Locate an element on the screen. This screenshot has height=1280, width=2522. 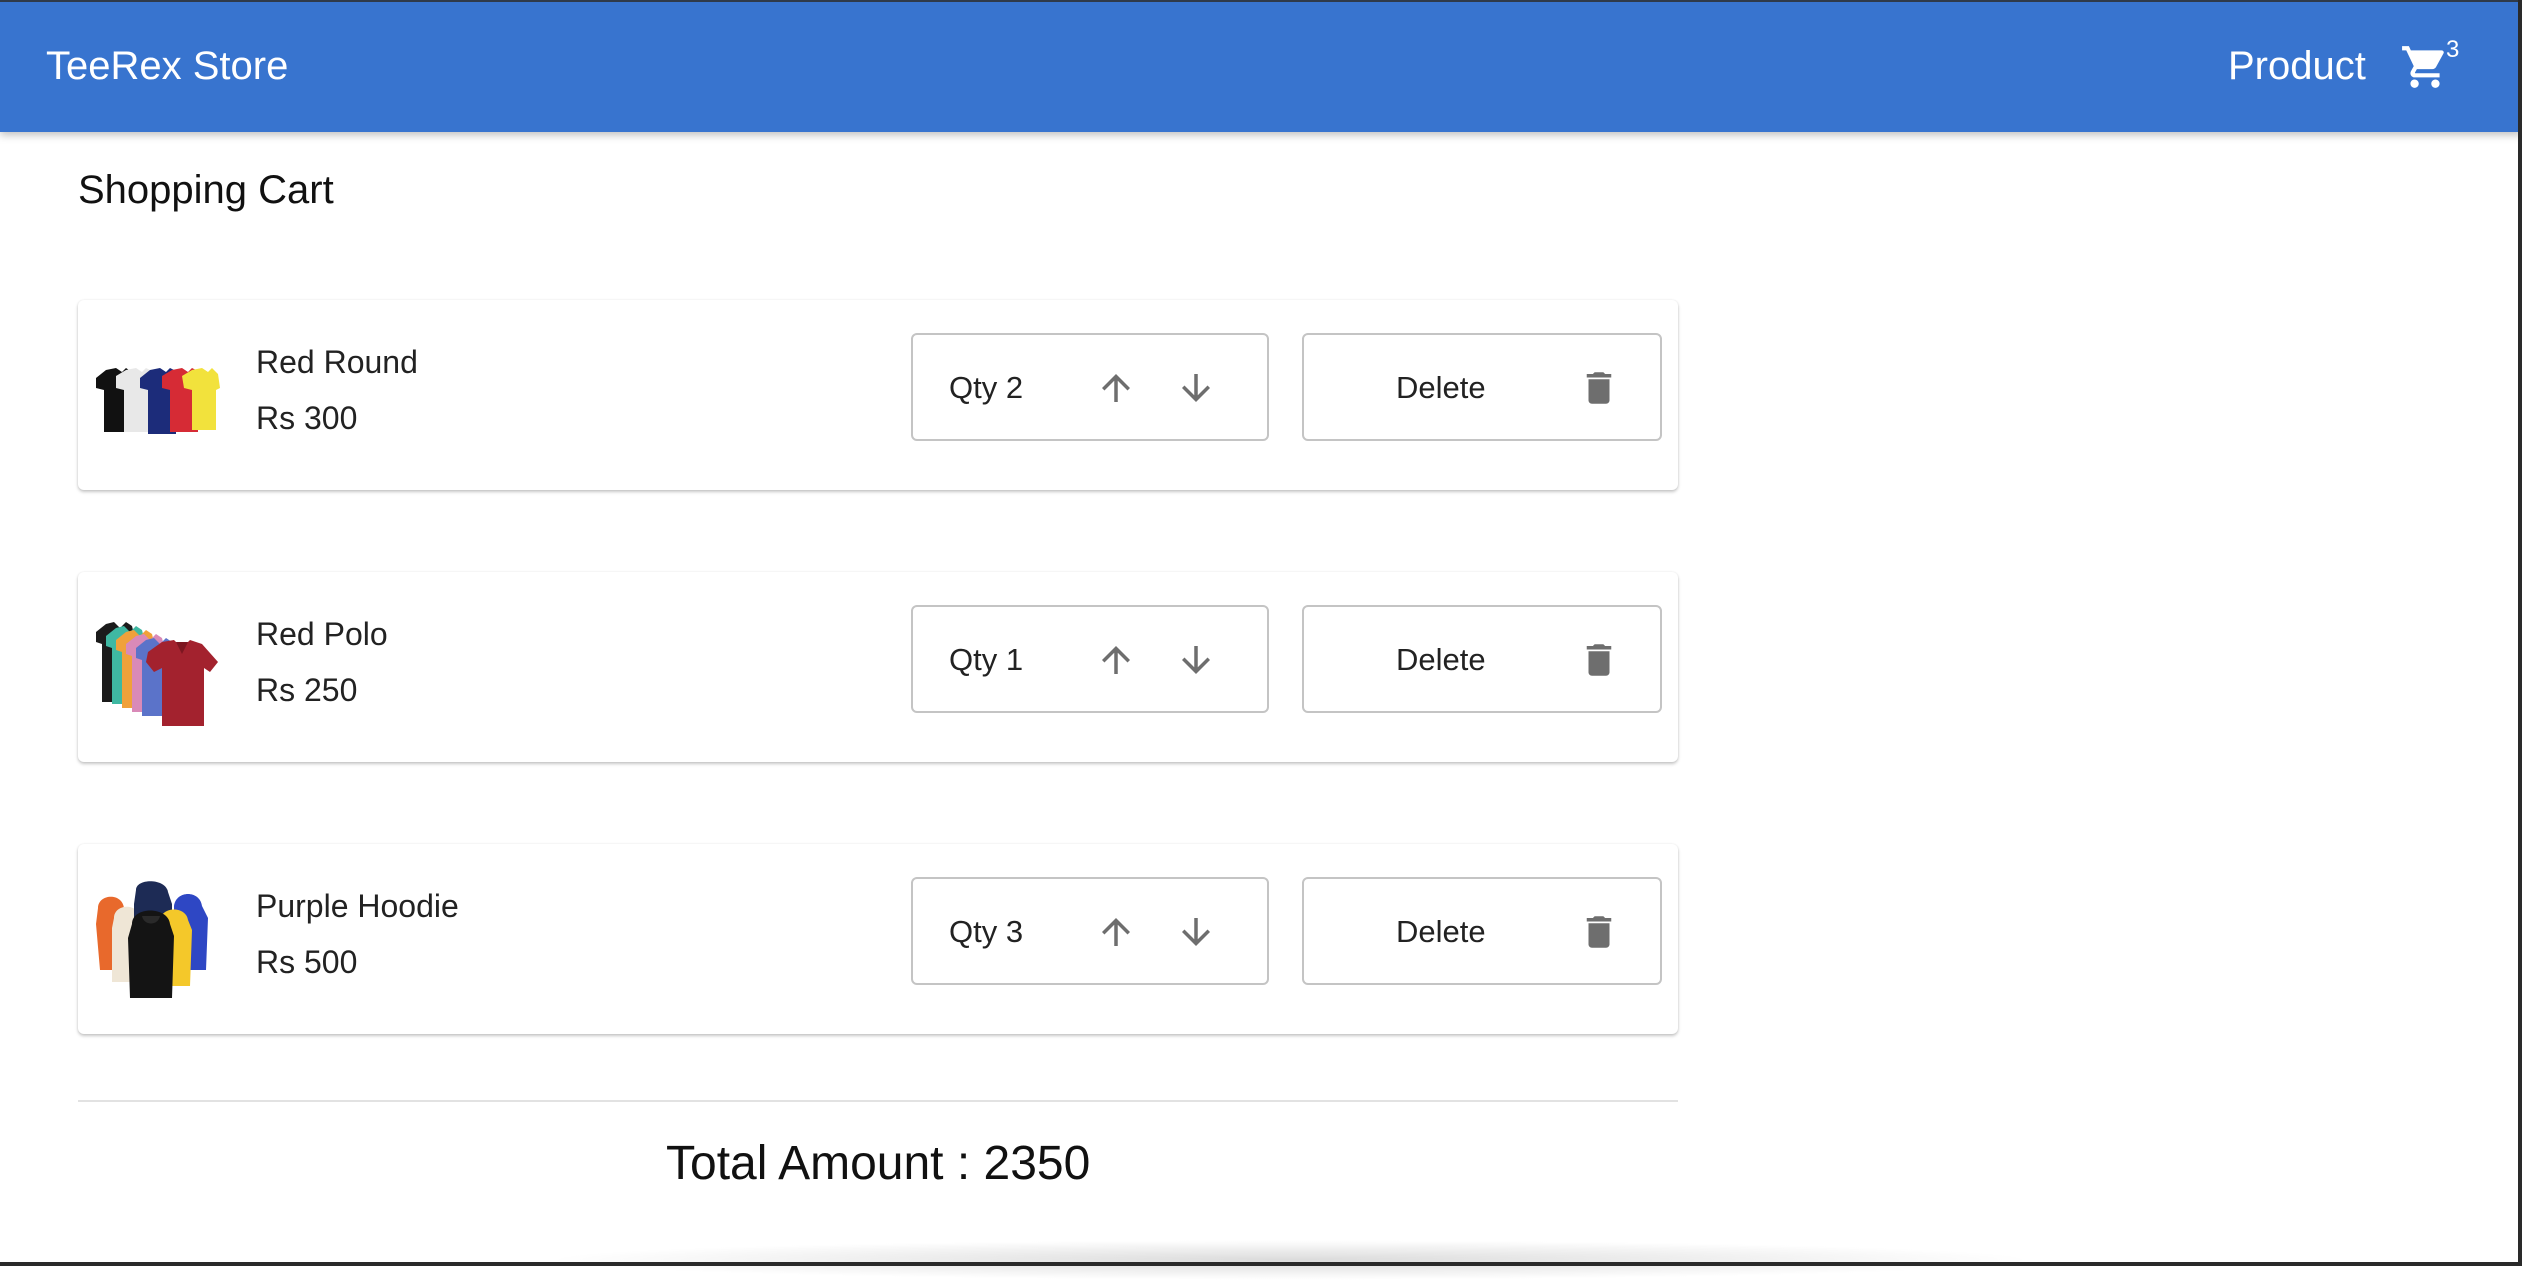
window-frame-right is located at coordinates (2520, 633).